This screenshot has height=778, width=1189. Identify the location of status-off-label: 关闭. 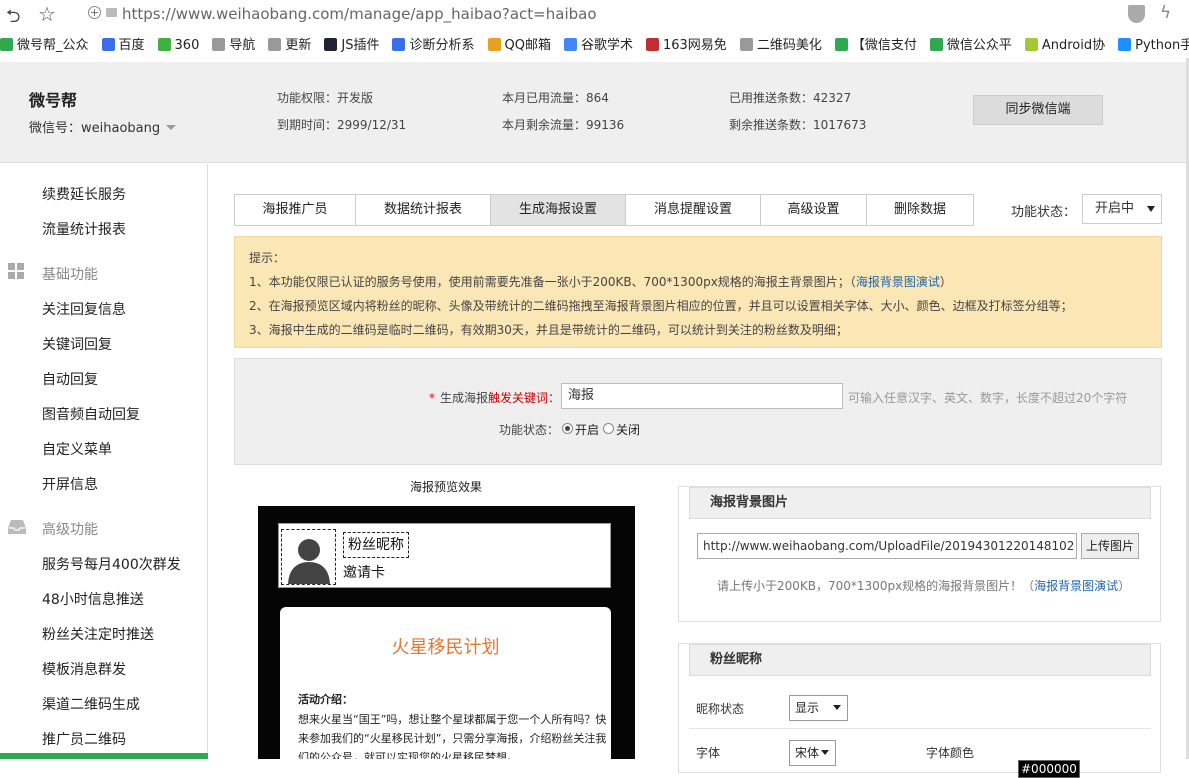
(628, 429).